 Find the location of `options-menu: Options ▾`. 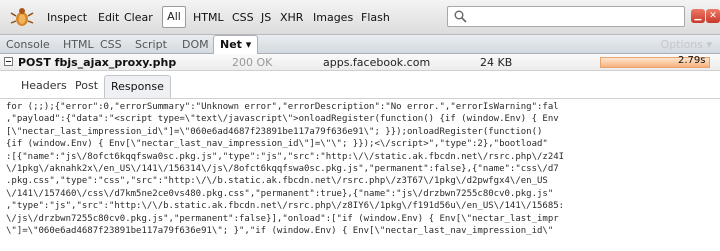

options-menu: Options ▾ is located at coordinates (686, 44).